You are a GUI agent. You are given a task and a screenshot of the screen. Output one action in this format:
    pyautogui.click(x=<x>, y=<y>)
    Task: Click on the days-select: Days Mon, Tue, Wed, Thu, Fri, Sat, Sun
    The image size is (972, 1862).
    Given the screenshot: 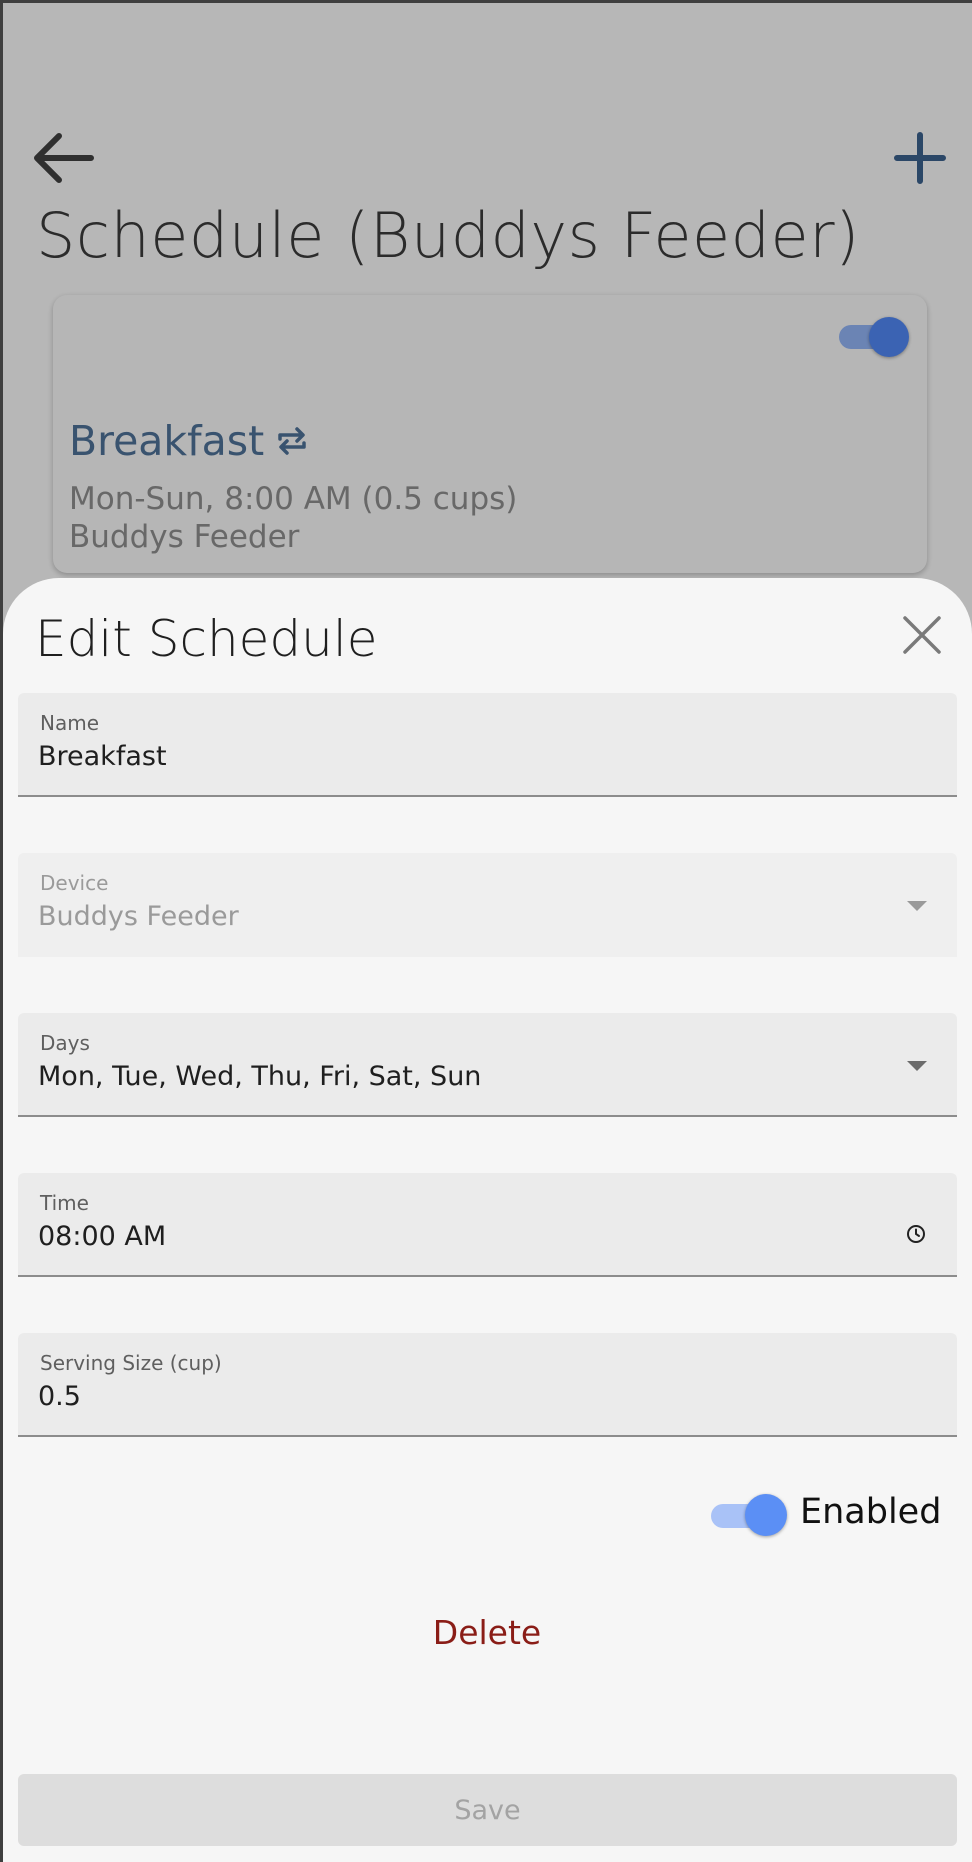 What is the action you would take?
    pyautogui.click(x=487, y=1065)
    